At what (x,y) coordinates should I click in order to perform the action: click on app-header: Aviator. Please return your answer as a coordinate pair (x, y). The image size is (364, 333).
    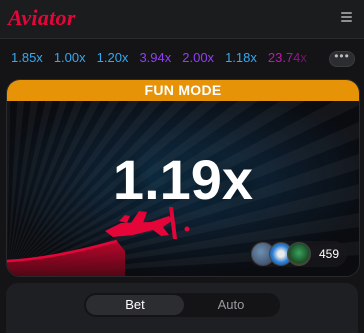
    Looking at the image, I should click on (182, 19).